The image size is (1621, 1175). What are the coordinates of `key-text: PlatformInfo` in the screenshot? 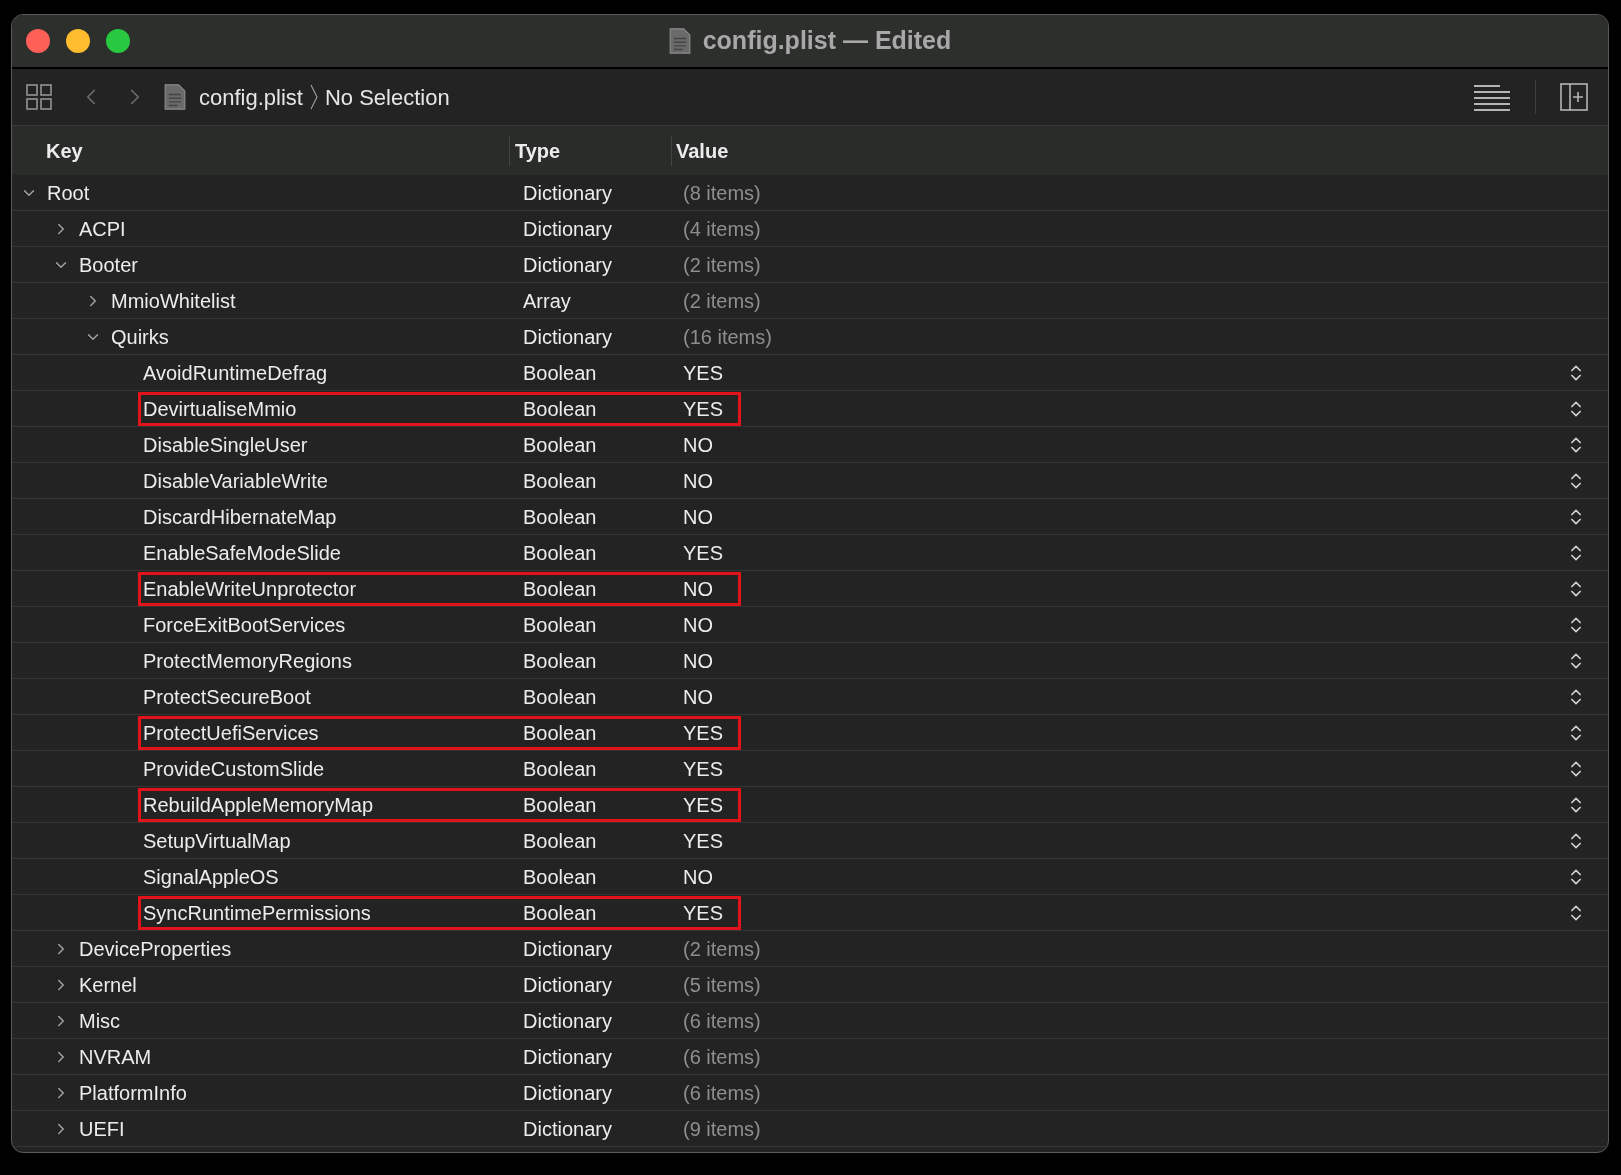 It's located at (133, 1093).